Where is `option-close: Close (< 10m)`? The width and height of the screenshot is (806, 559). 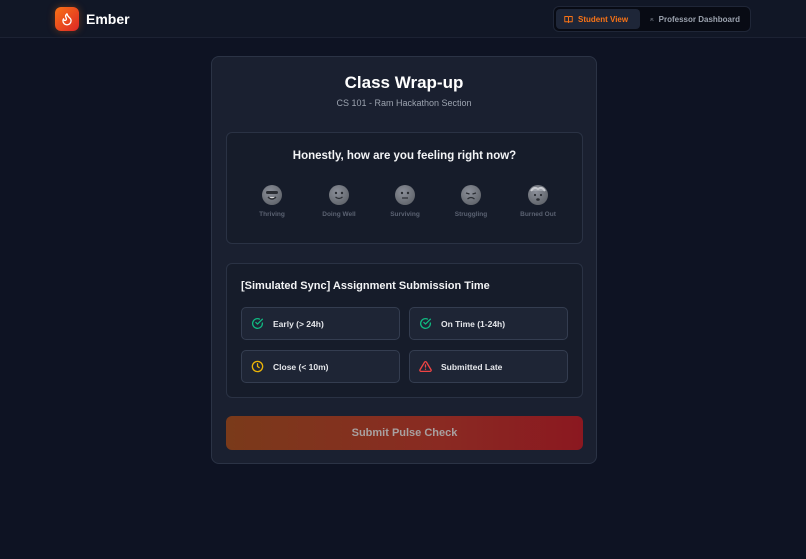
option-close: Close (< 10m) is located at coordinates (320, 366).